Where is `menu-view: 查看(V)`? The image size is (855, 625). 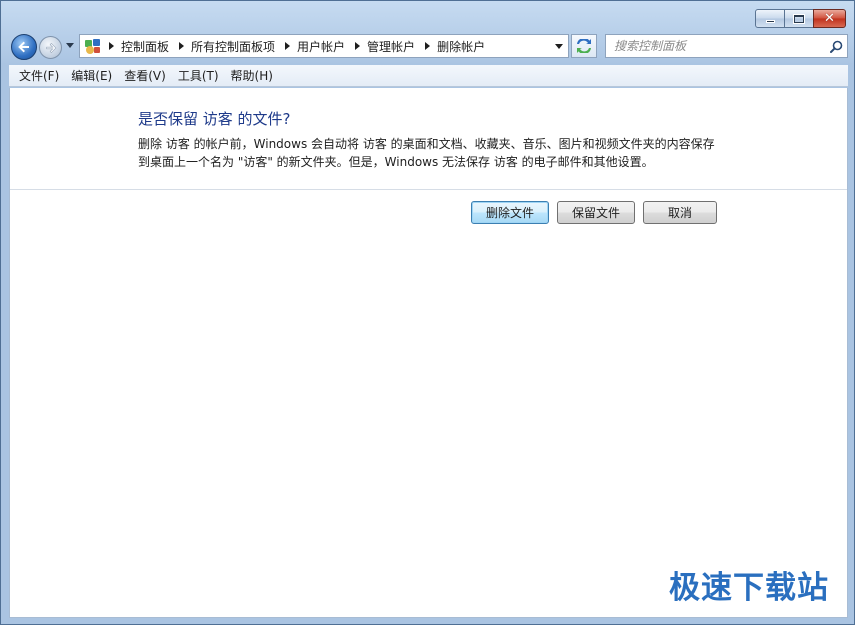 menu-view: 查看(V) is located at coordinates (145, 76).